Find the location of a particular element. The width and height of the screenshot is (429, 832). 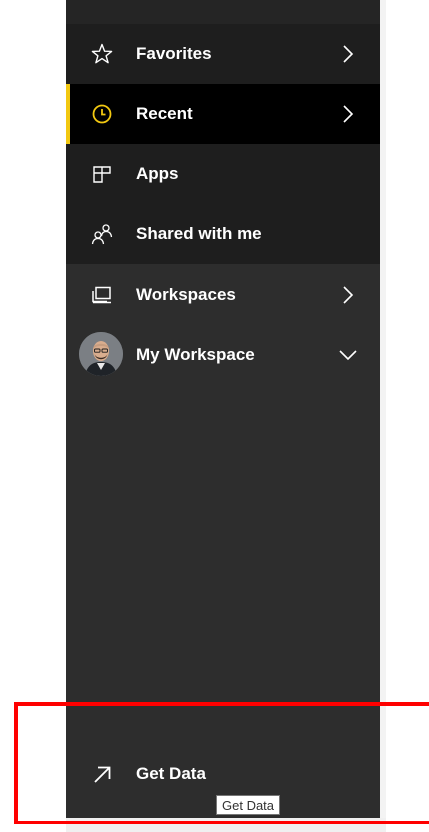

pane-edge-strip is located at coordinates (383, 409).